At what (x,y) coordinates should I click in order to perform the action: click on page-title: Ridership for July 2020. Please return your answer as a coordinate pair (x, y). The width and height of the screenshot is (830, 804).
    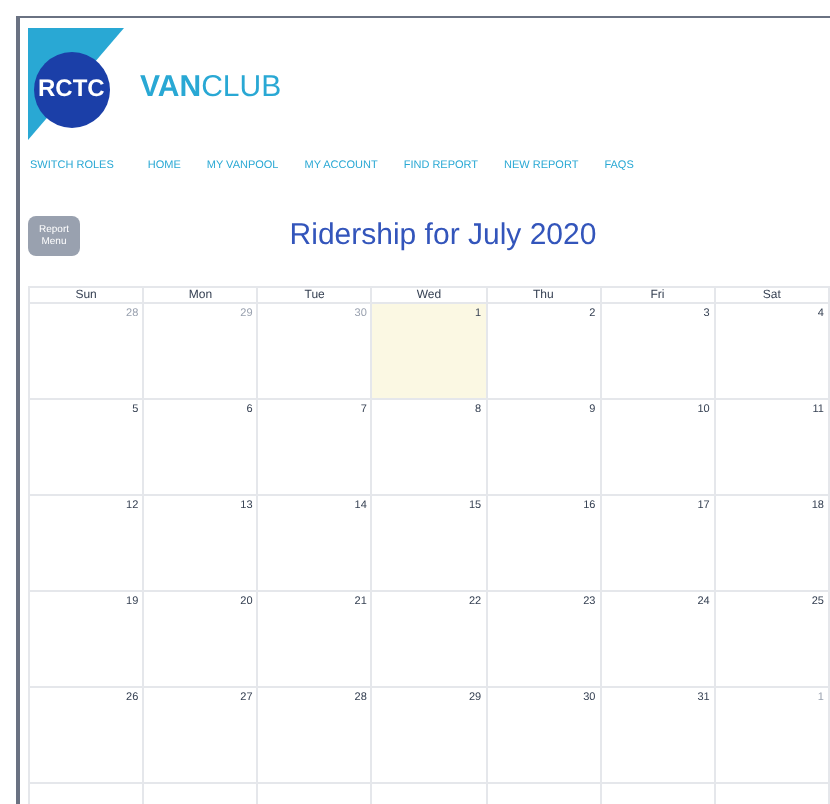
    Looking at the image, I should click on (443, 236).